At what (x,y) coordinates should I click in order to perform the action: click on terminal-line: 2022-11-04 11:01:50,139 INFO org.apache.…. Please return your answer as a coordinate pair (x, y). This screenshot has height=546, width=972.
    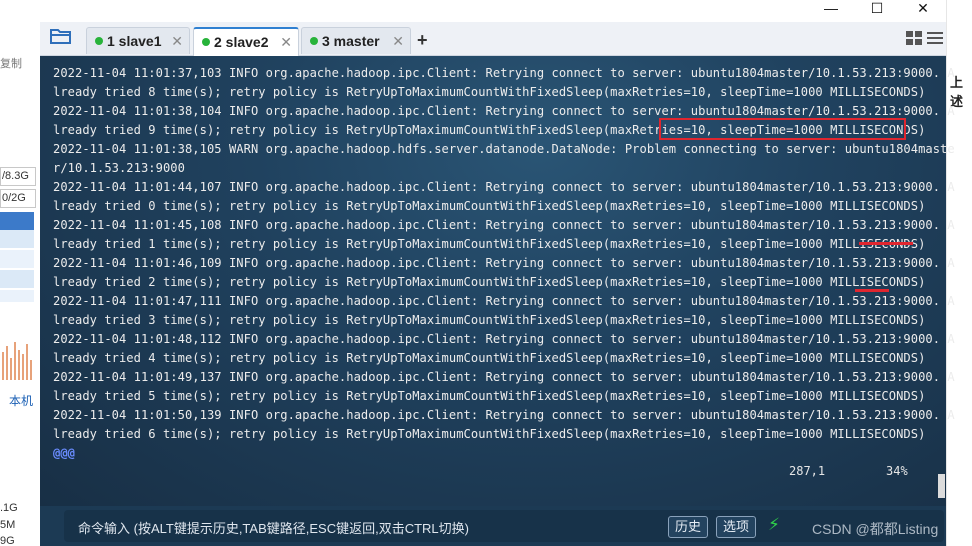
    Looking at the image, I should click on (504, 415).